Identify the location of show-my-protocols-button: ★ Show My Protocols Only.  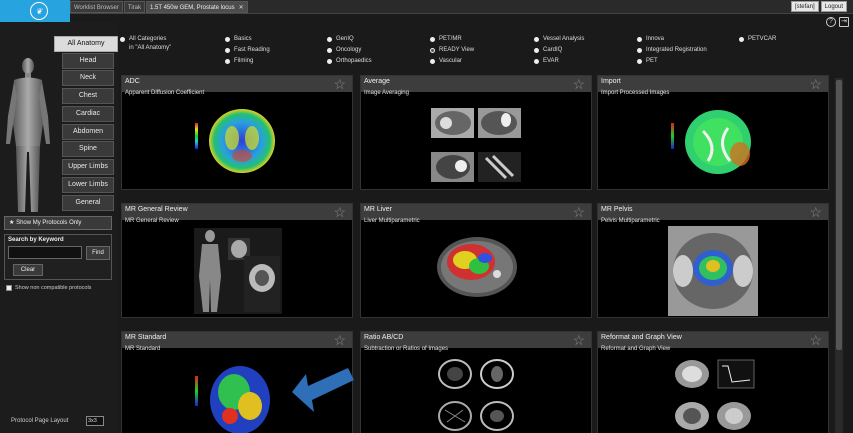
(58, 223).